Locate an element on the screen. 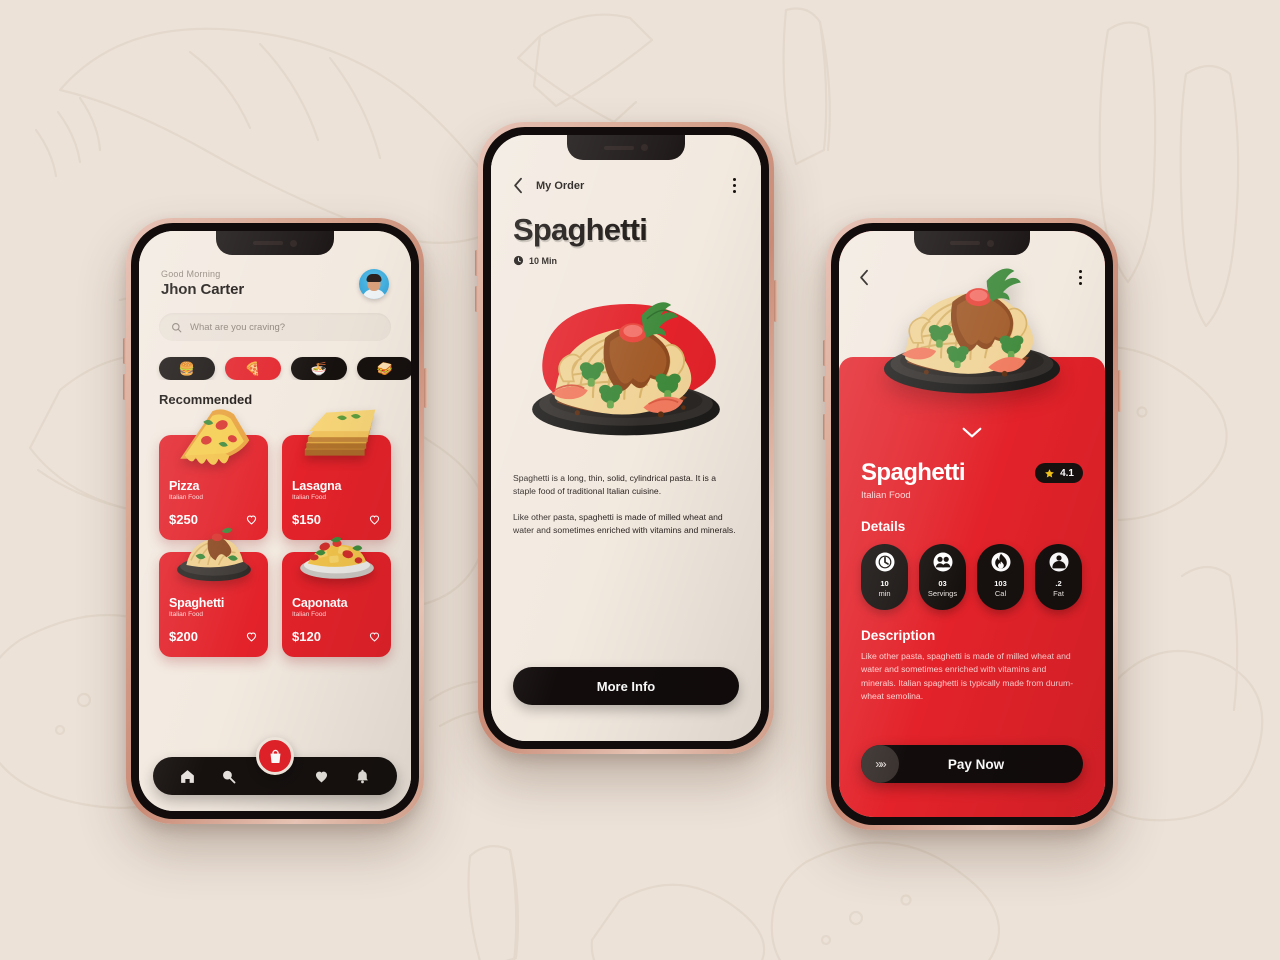 The image size is (1280, 960). burger-icon: 🍔 is located at coordinates (187, 368).